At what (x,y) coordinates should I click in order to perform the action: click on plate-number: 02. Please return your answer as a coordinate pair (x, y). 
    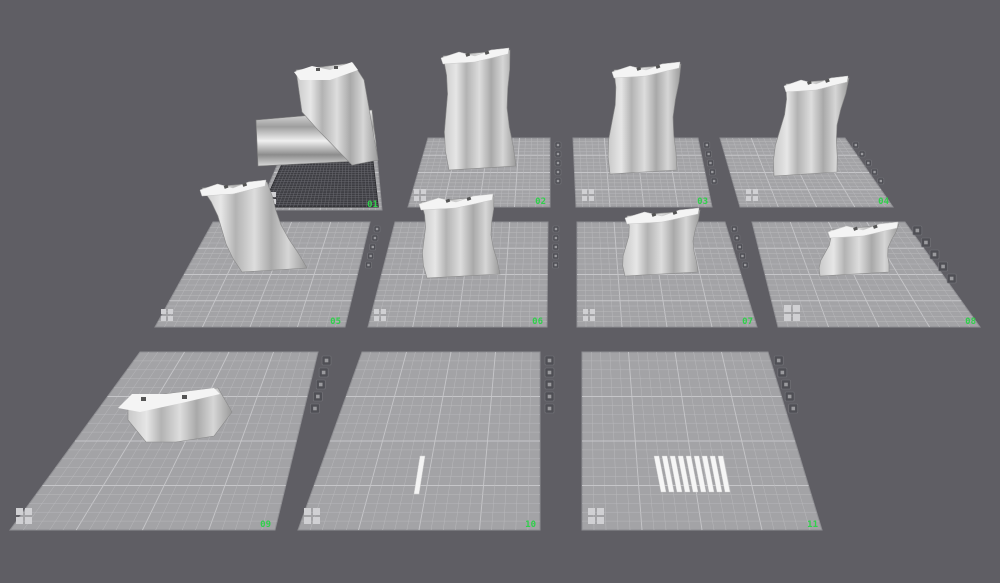
    Looking at the image, I should click on (540, 202).